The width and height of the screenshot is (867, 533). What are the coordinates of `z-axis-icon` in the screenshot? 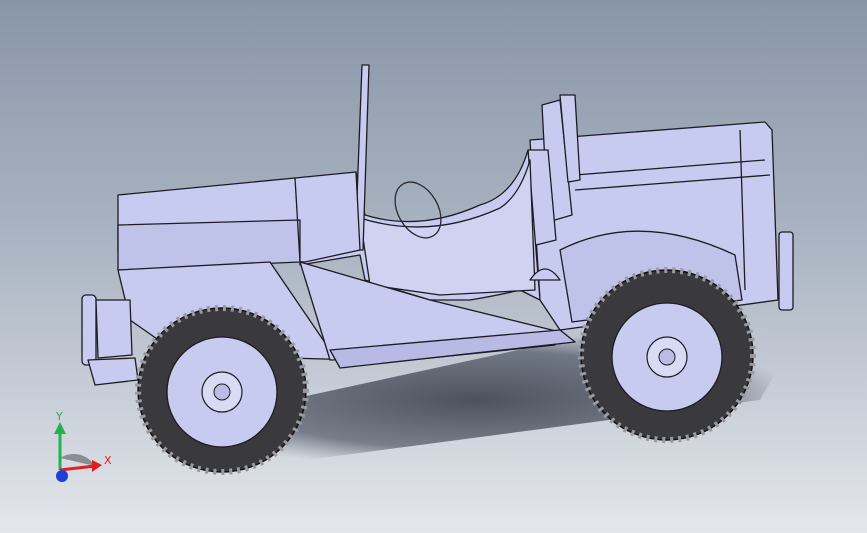 It's located at (62, 476).